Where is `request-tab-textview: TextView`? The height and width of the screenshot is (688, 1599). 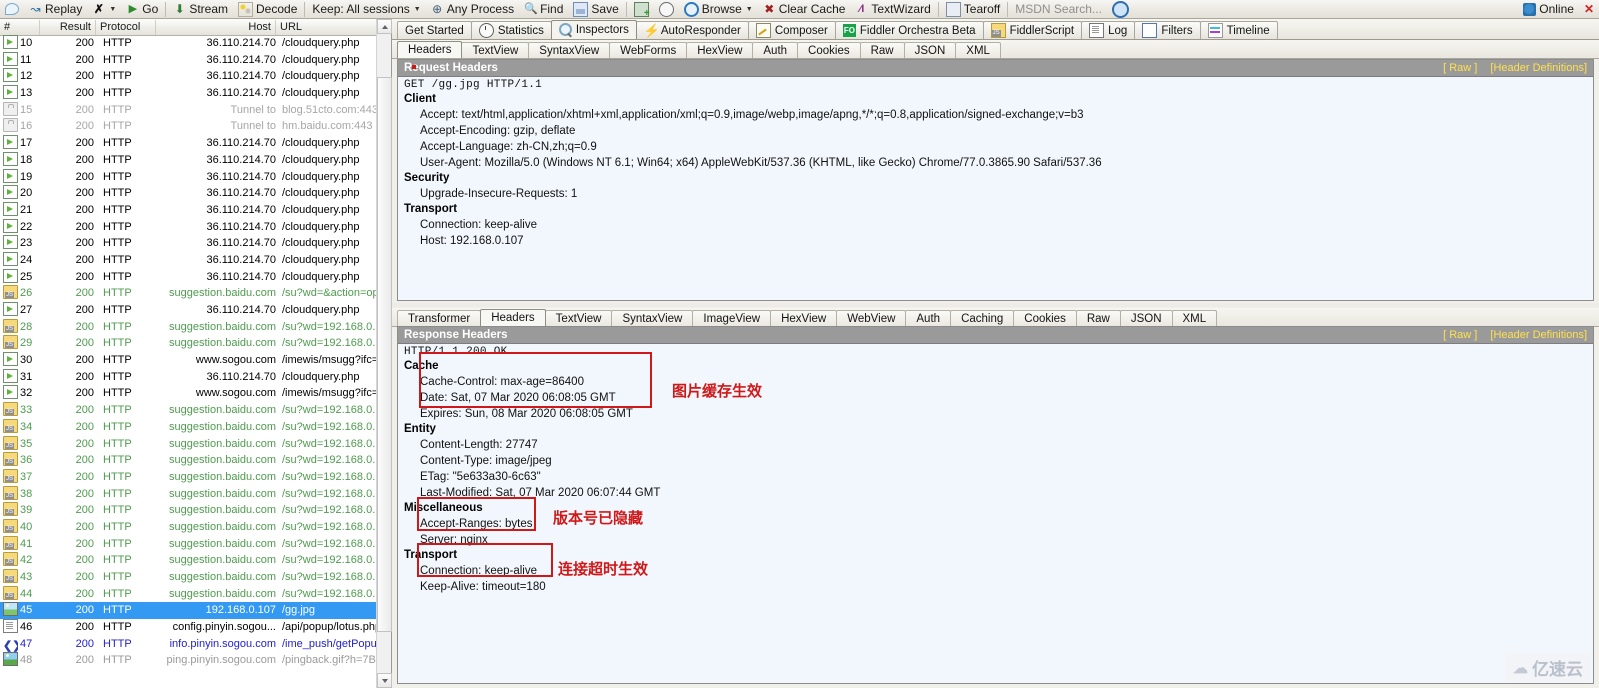
request-tab-textview: TextView is located at coordinates (495, 50).